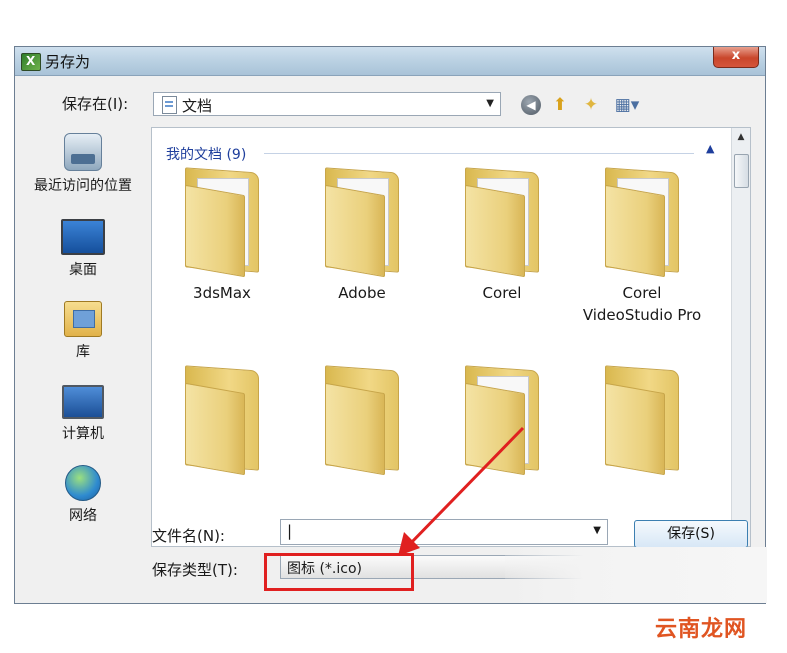 Image resolution: width=787 pixels, height=653 pixels. Describe the element at coordinates (461, 491) in the screenshot. I see `annotation-arrow` at that location.